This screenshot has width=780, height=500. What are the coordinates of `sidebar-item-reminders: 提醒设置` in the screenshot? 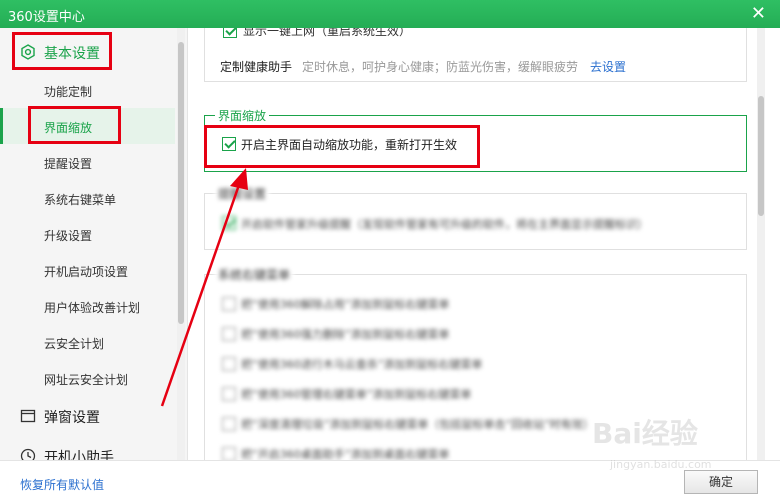 It's located at (87, 162).